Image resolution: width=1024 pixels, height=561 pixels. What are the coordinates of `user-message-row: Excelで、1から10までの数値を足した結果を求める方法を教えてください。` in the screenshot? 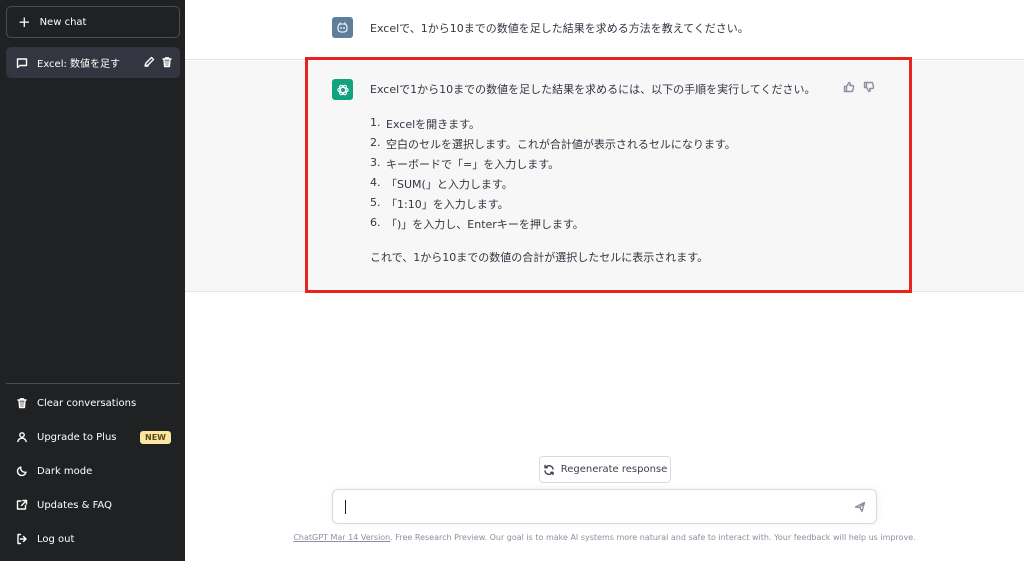 It's located at (604, 30).